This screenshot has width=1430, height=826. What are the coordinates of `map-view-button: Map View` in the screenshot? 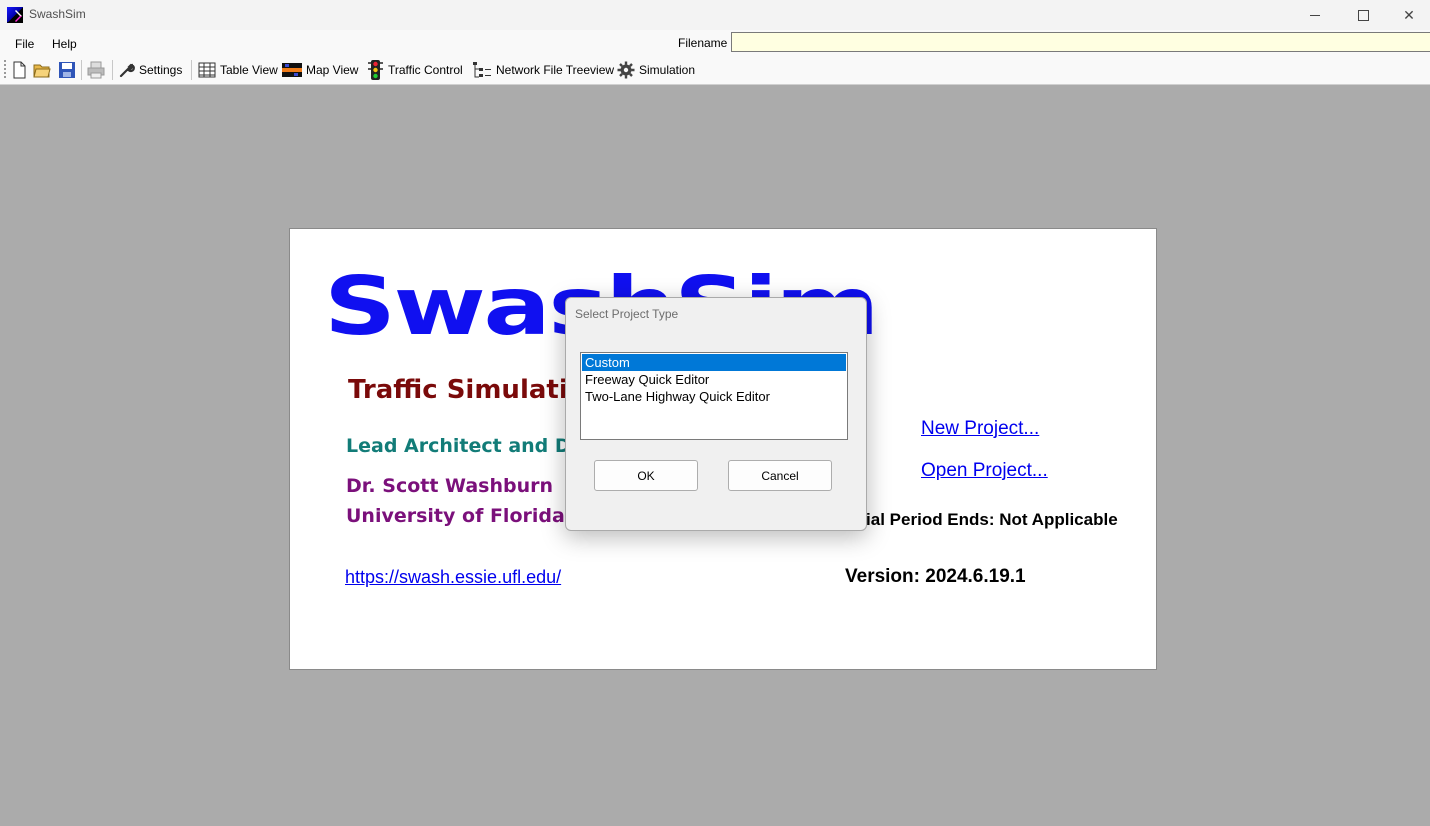 It's located at (320, 70).